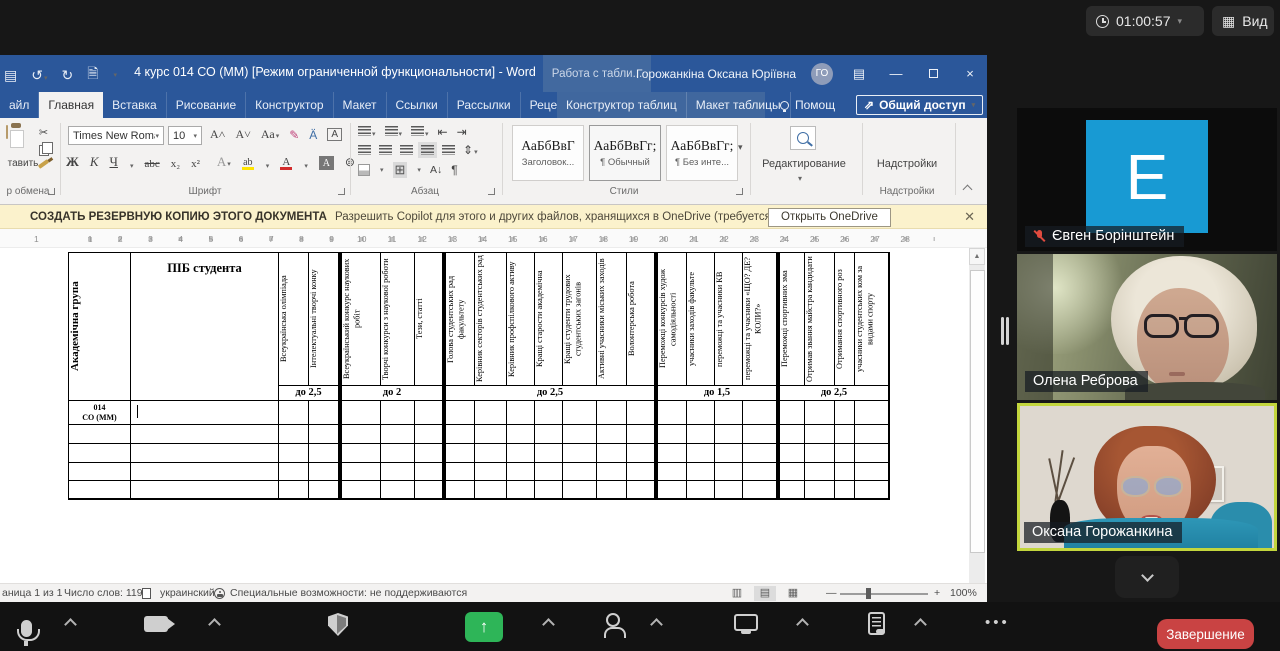 The image size is (1280, 651). What do you see at coordinates (334, 134) in the screenshot?
I see `character-border-icon: А` at bounding box center [334, 134].